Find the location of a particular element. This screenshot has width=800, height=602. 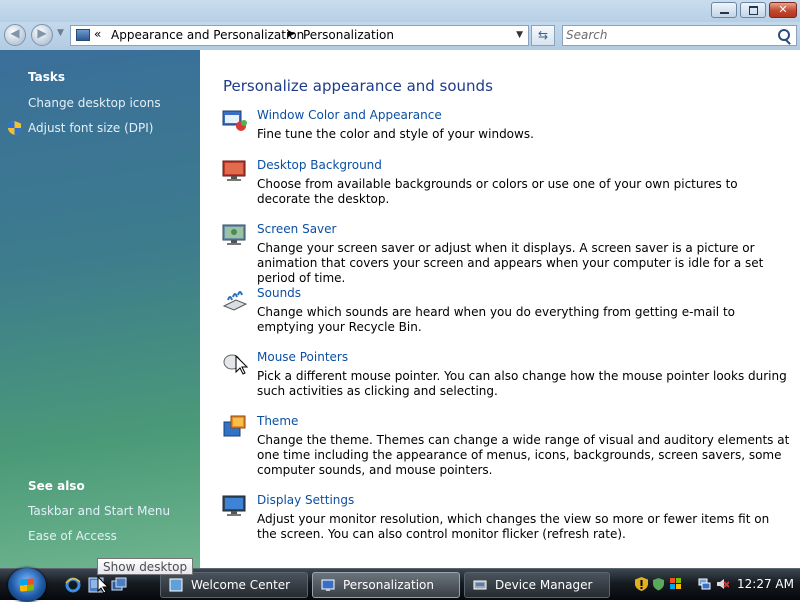

tasks-heading: Tasks is located at coordinates (47, 77).